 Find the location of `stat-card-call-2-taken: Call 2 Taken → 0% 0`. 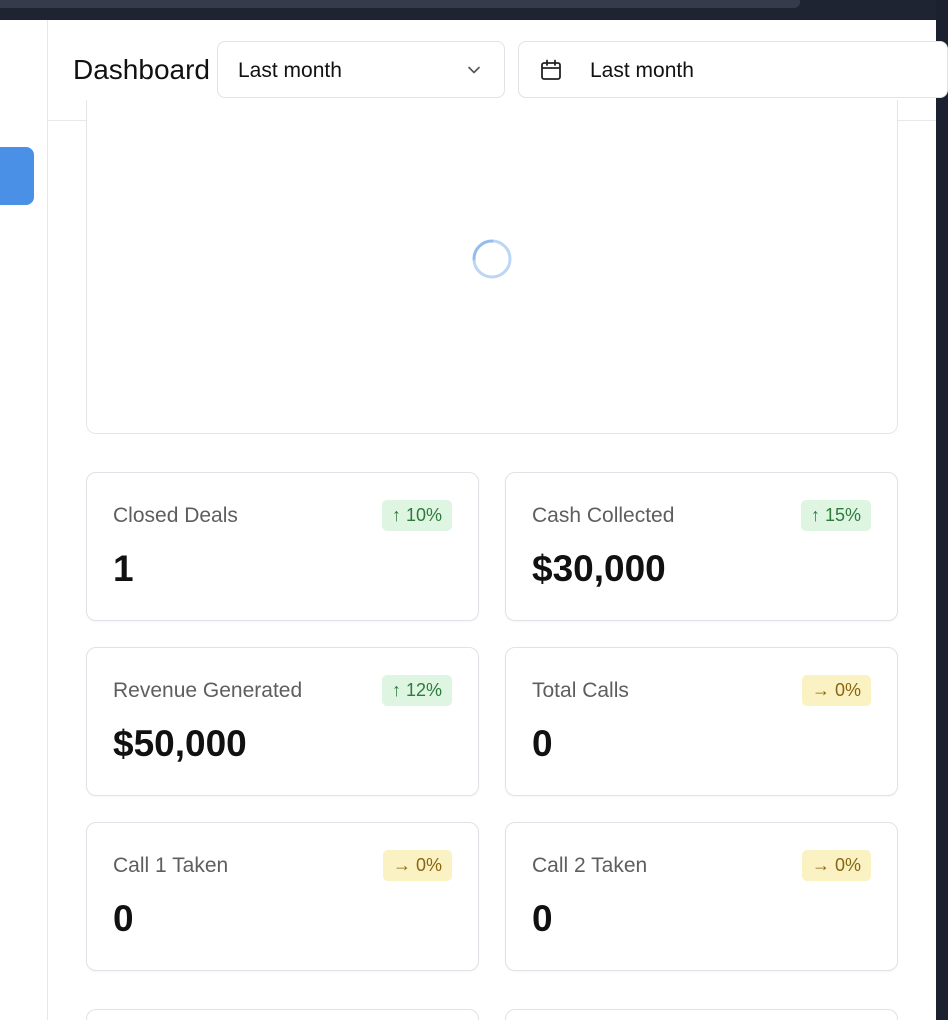

stat-card-call-2-taken: Call 2 Taken → 0% 0 is located at coordinates (701, 896).